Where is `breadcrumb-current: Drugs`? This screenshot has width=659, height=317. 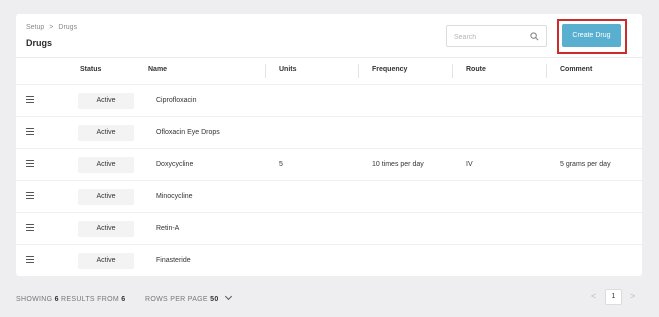 breadcrumb-current: Drugs is located at coordinates (68, 27).